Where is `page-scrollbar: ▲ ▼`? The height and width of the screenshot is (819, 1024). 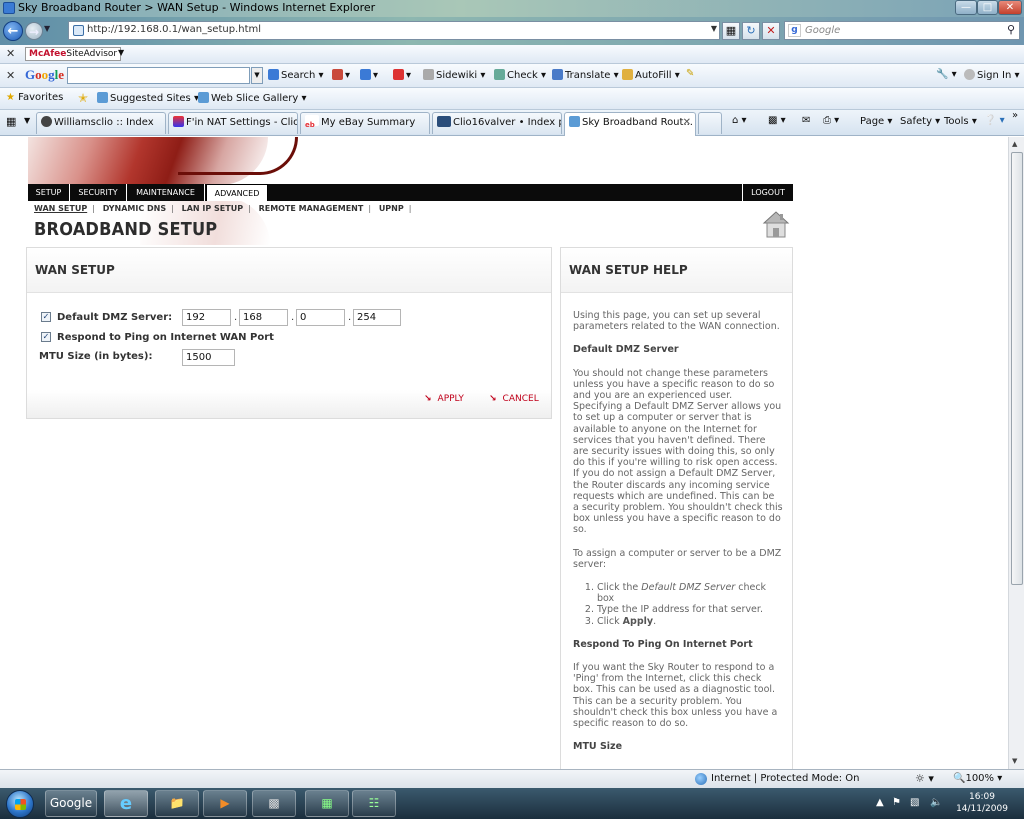
page-scrollbar: ▲ ▼ is located at coordinates (1016, 453).